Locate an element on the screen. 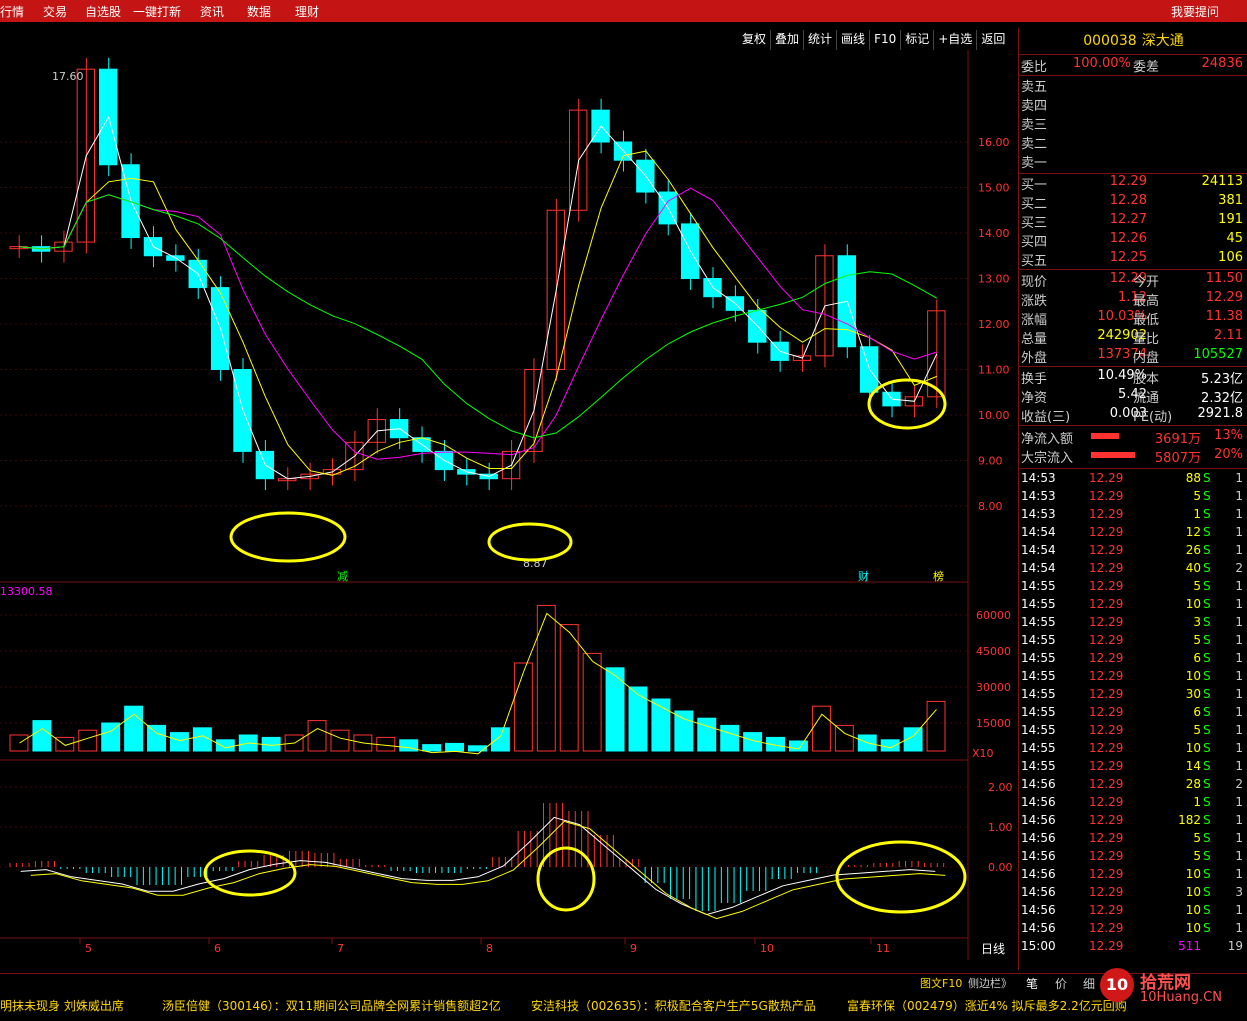 The height and width of the screenshot is (1021, 1247). nav-watchlist: 自选股 is located at coordinates (103, 11).